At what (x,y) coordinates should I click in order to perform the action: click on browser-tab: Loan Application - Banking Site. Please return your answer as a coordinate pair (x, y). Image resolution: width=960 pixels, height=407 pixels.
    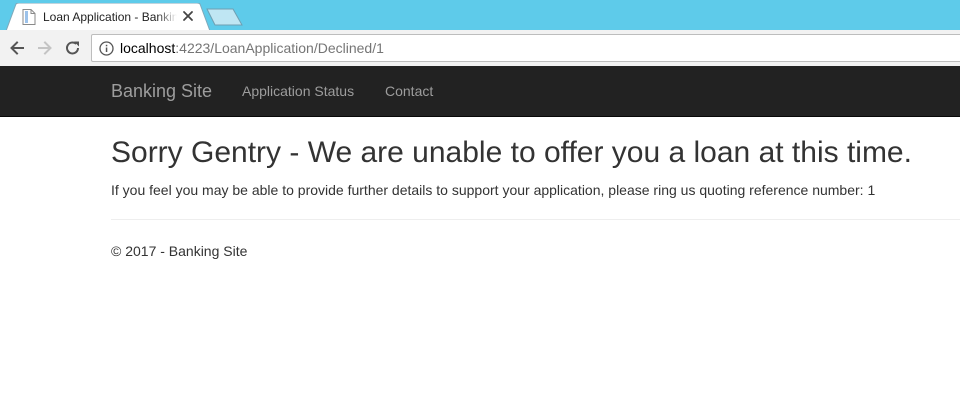
    Looking at the image, I should click on (108, 17).